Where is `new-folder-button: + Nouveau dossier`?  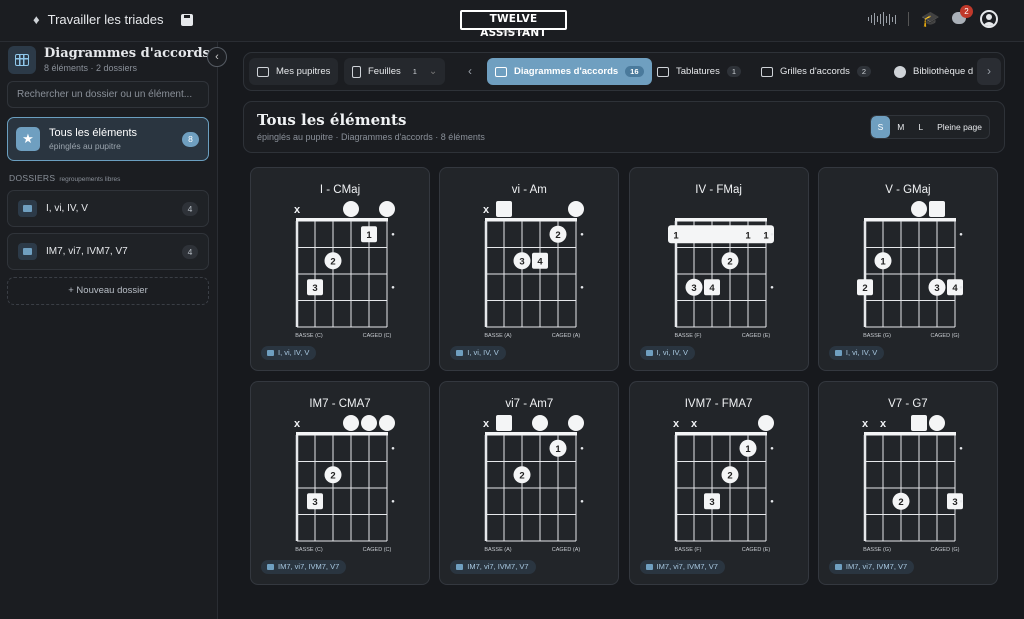
new-folder-button: + Nouveau dossier is located at coordinates (108, 291).